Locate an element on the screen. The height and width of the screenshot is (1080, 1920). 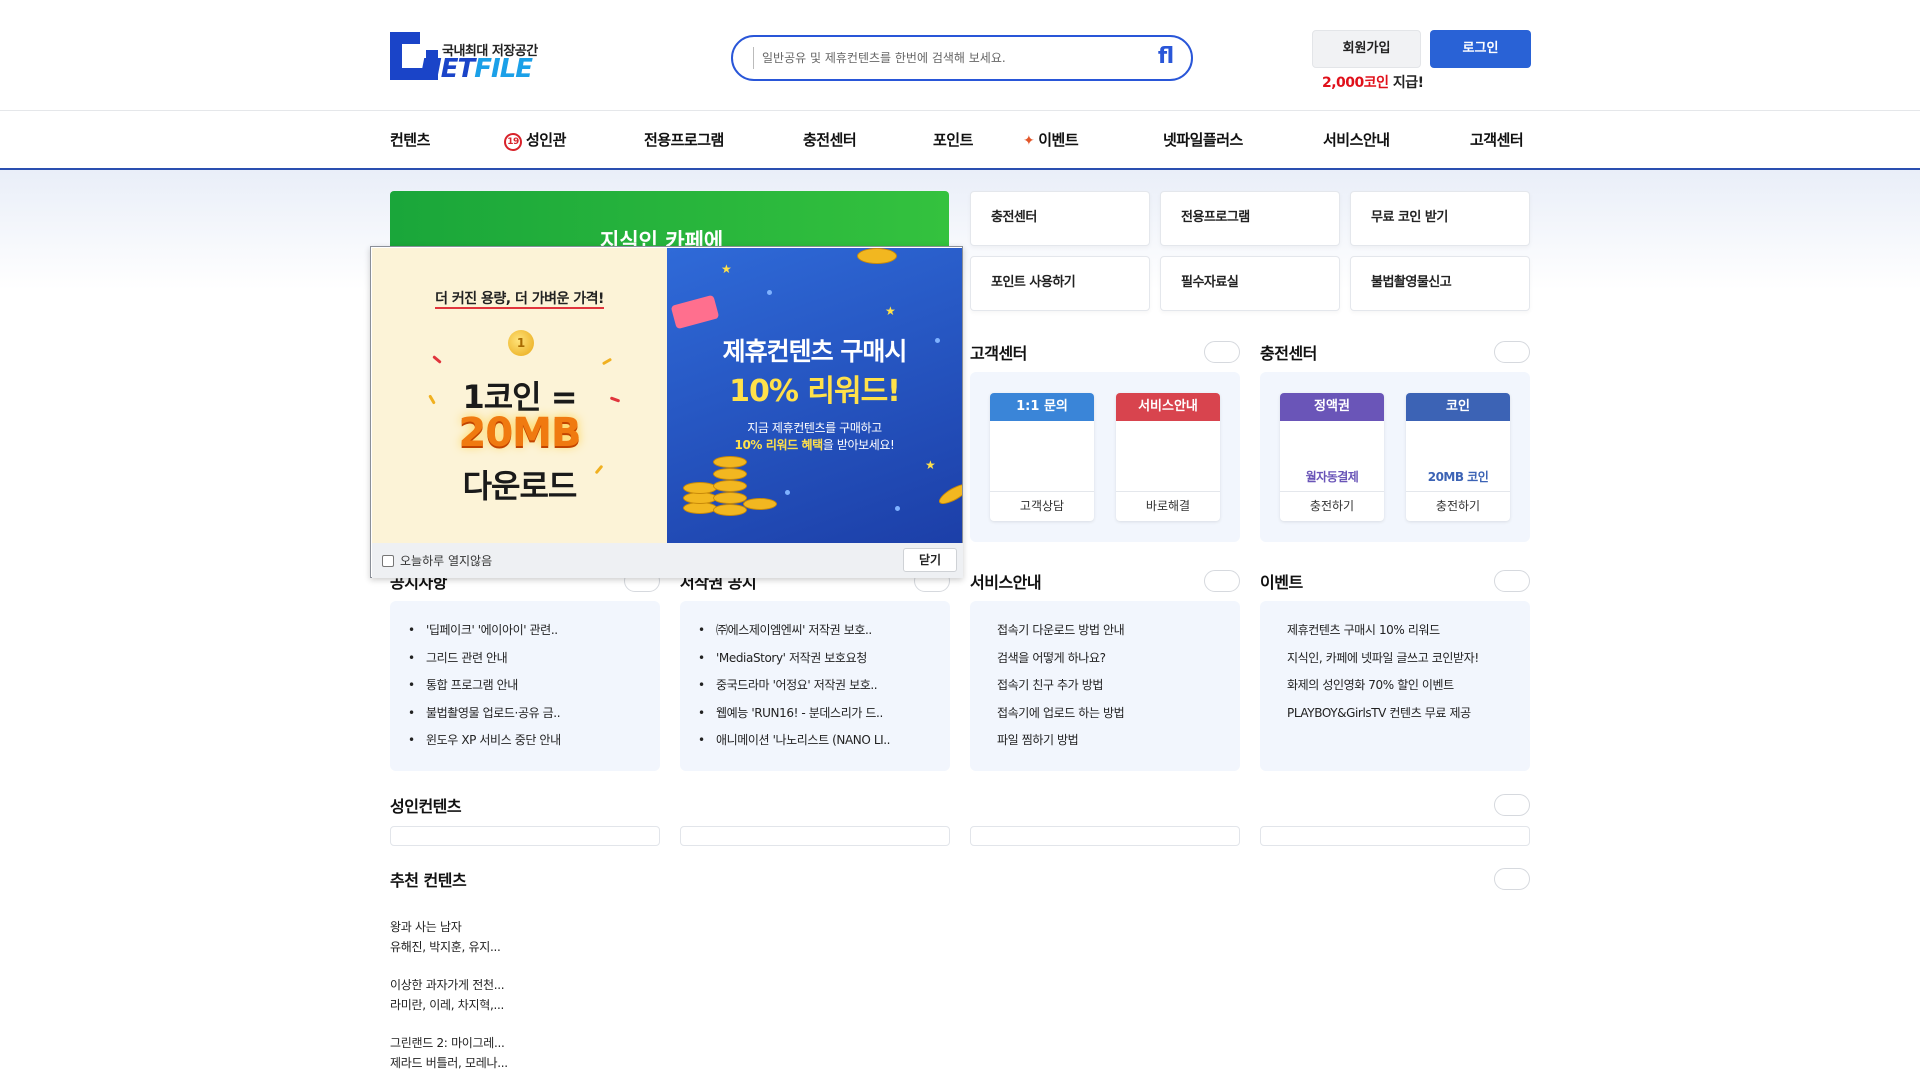
subscription-card-body: 월자동결제 is located at coordinates (1332, 456).